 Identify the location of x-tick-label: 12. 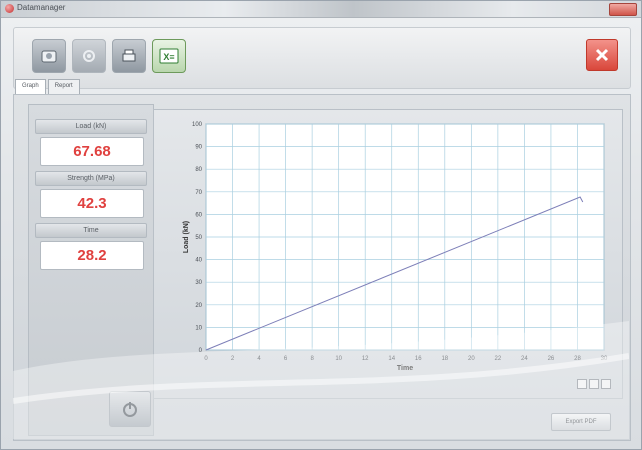
(365, 359).